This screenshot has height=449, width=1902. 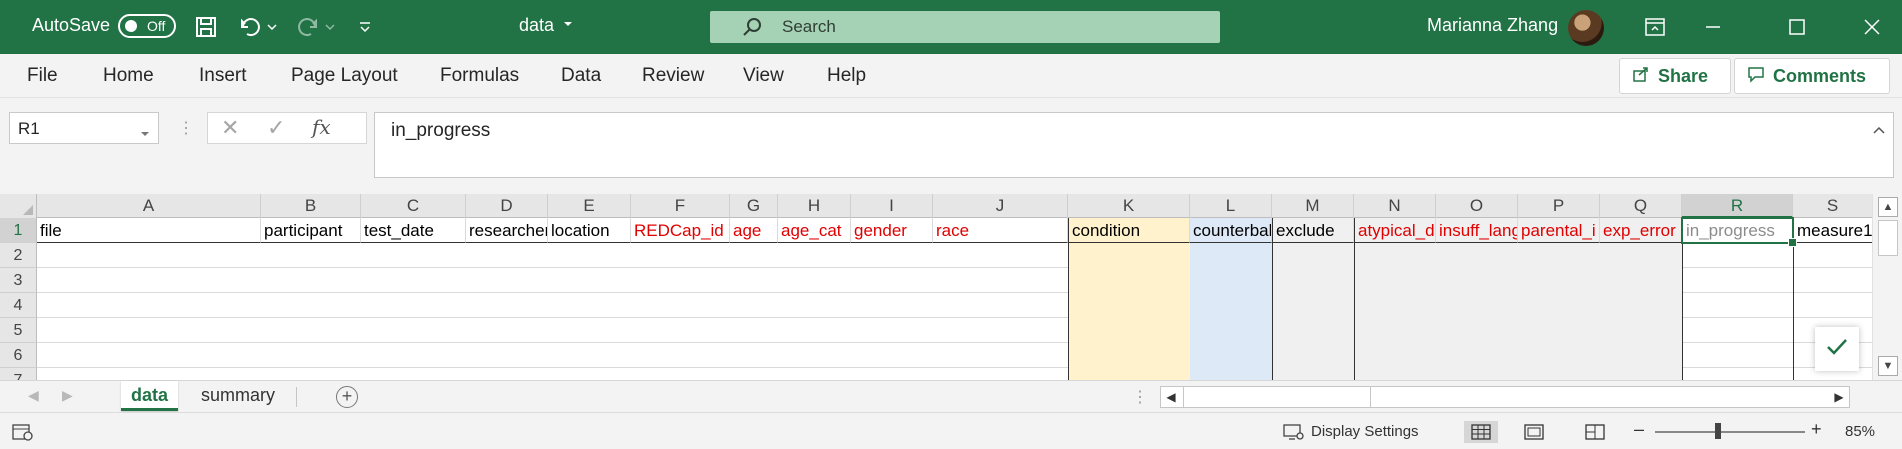 What do you see at coordinates (1000, 206) in the screenshot?
I see `column-header-j: J` at bounding box center [1000, 206].